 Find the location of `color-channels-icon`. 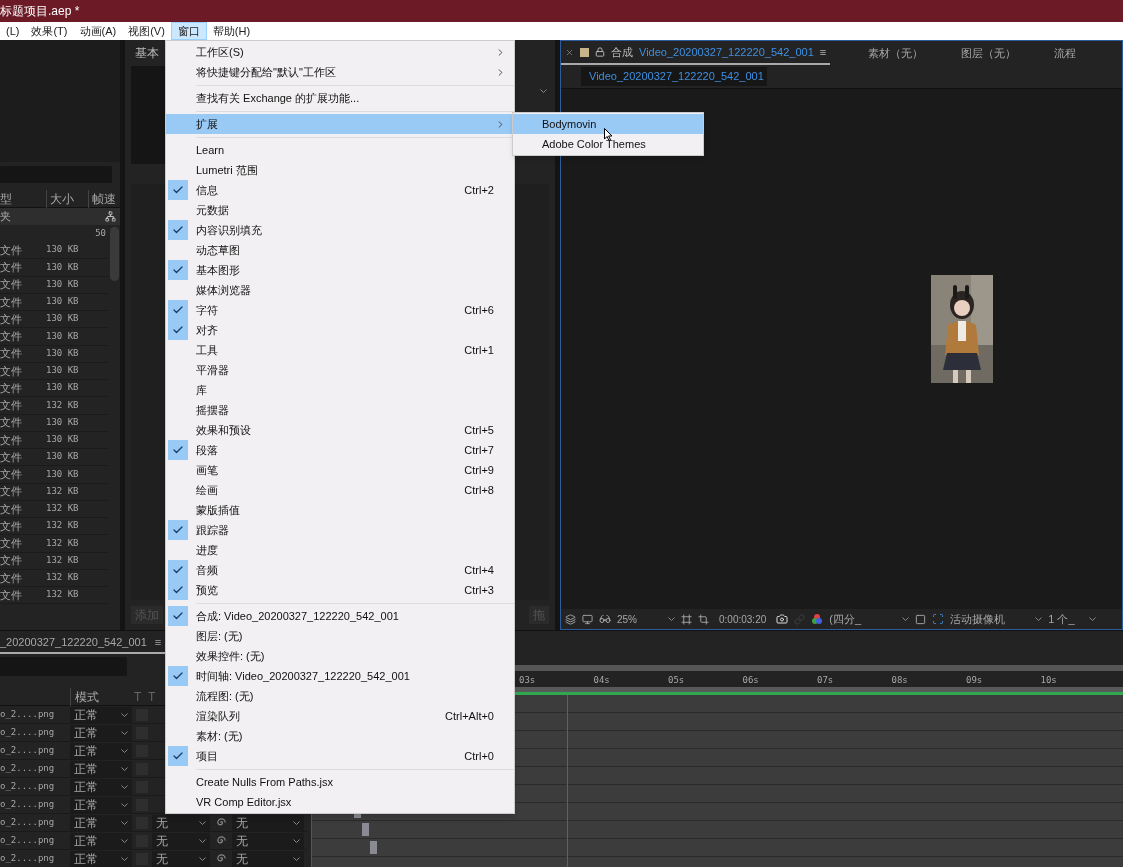

color-channels-icon is located at coordinates (817, 619).